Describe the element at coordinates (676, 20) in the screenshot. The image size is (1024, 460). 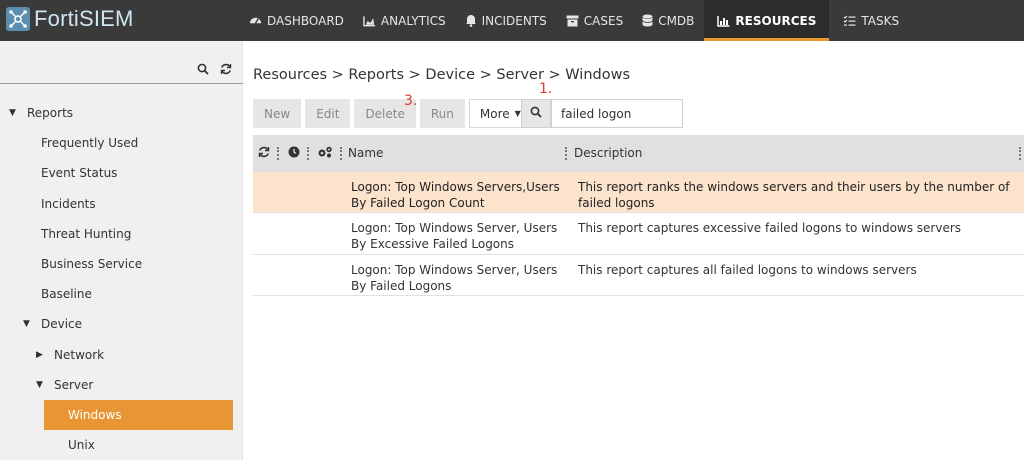
I see `nav-cmdb-label: CMDB` at that location.